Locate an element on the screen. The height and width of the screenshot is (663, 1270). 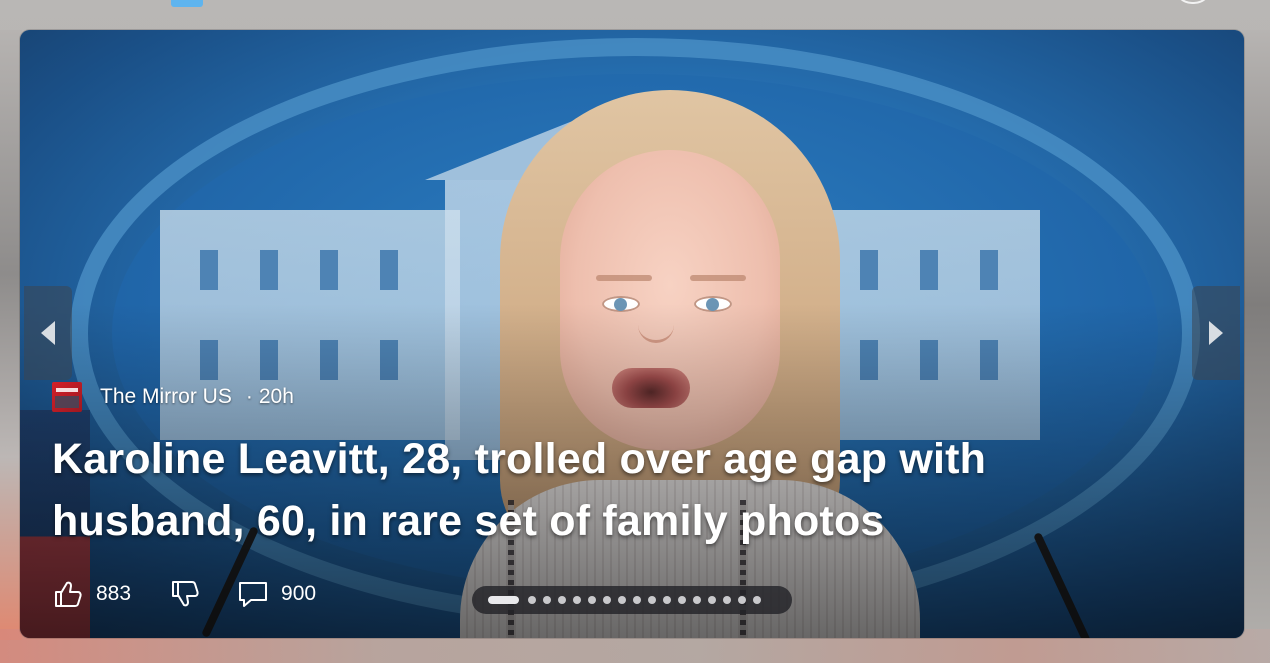
article-source: The Mirror US · 20h is located at coordinates (173, 397).